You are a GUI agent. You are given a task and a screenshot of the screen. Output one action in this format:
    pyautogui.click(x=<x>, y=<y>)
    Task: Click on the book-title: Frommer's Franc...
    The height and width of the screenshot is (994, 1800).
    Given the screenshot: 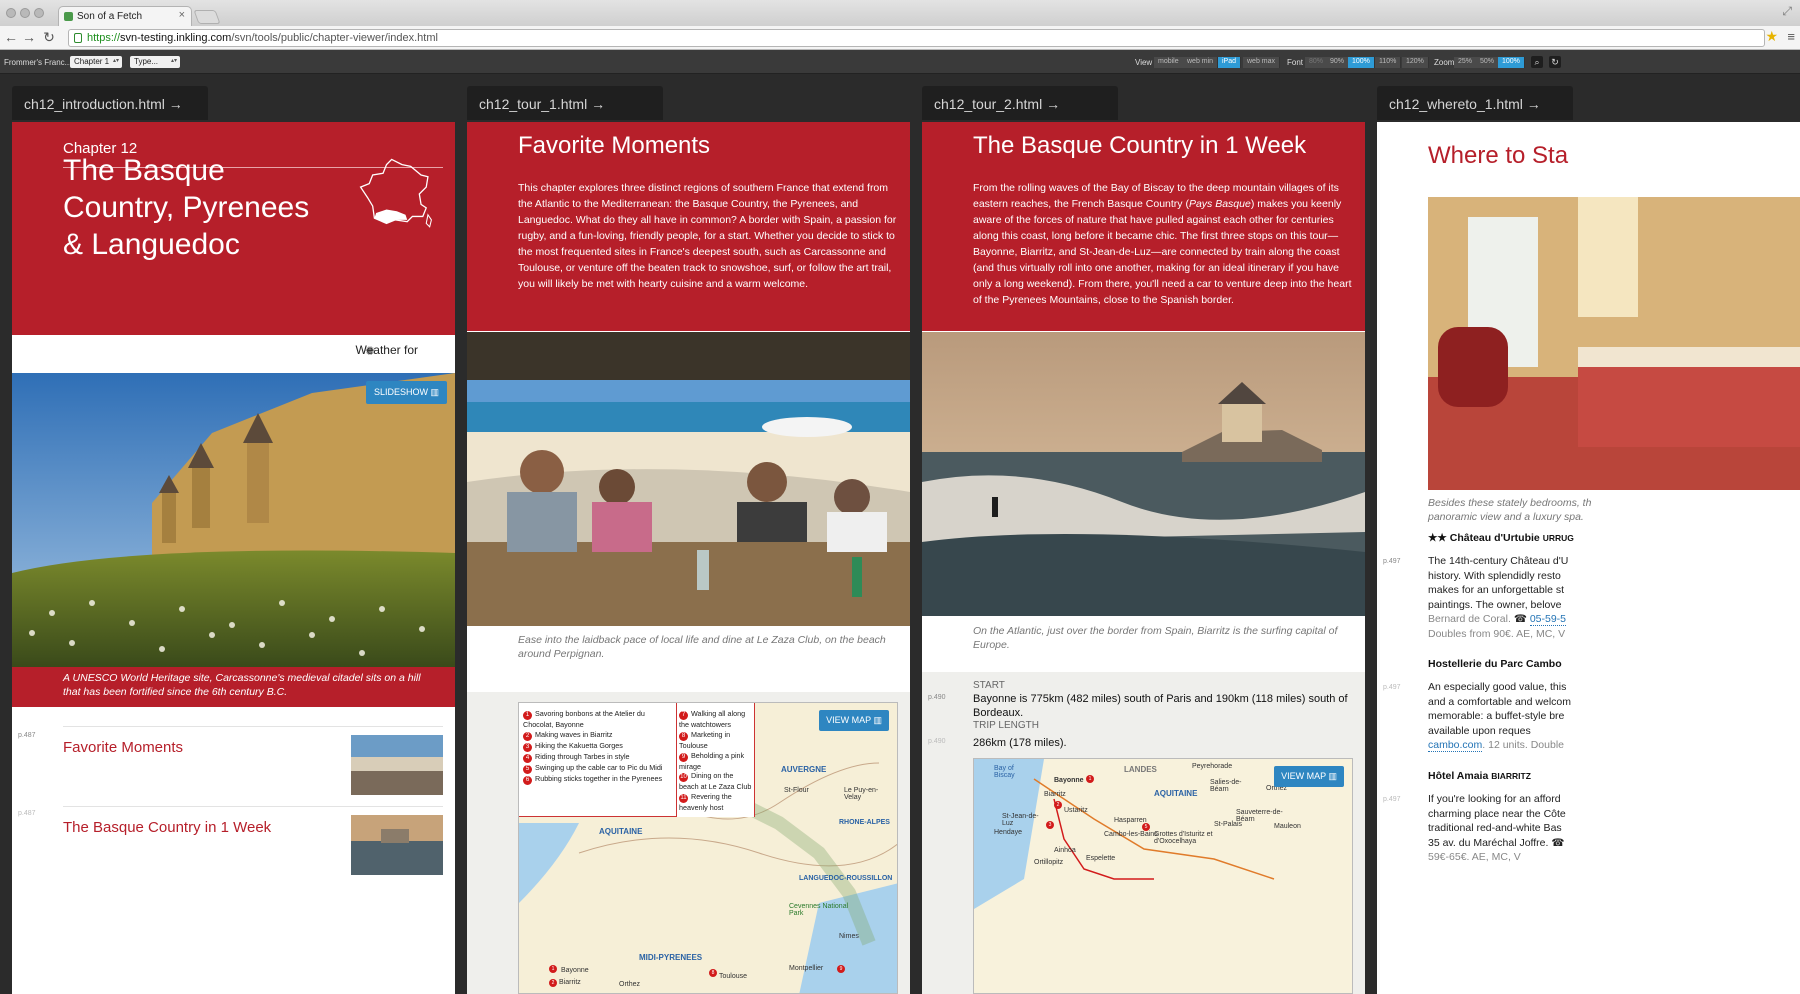 What is the action you would take?
    pyautogui.click(x=38, y=62)
    